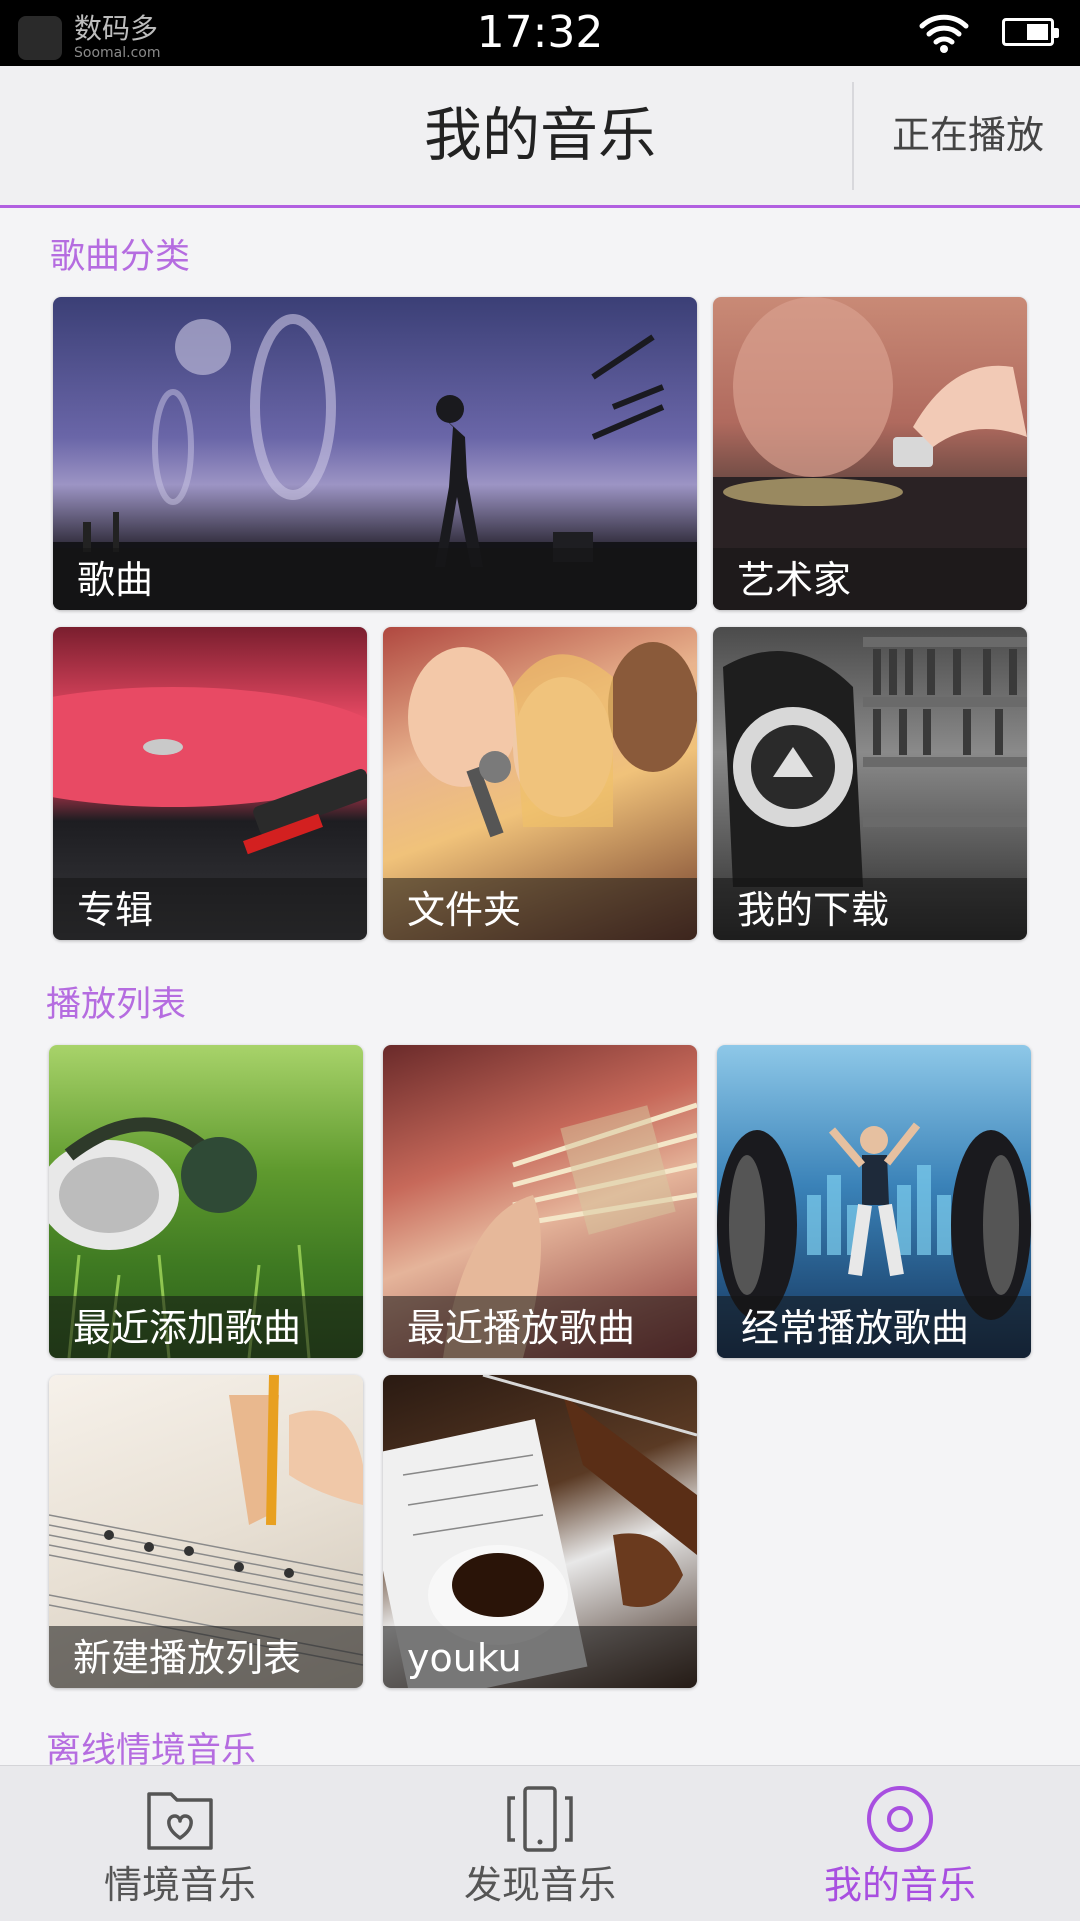 This screenshot has height=1921, width=1080. Describe the element at coordinates (115, 910) in the screenshot. I see `tile-label: 专辑` at that location.